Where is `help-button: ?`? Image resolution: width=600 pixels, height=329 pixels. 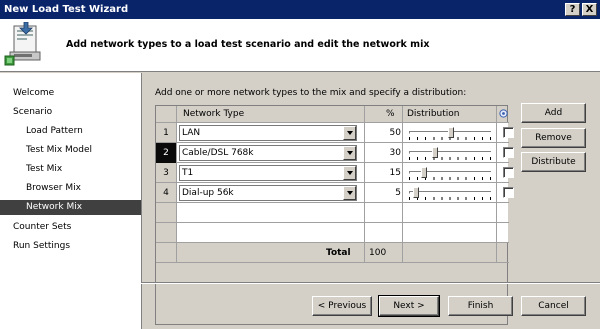
help-button: ? is located at coordinates (572, 9).